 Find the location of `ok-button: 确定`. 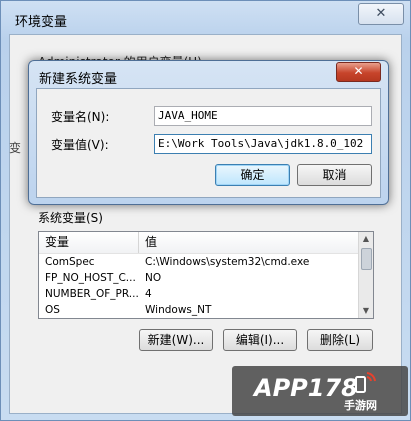

ok-button: 确定 is located at coordinates (252, 175).